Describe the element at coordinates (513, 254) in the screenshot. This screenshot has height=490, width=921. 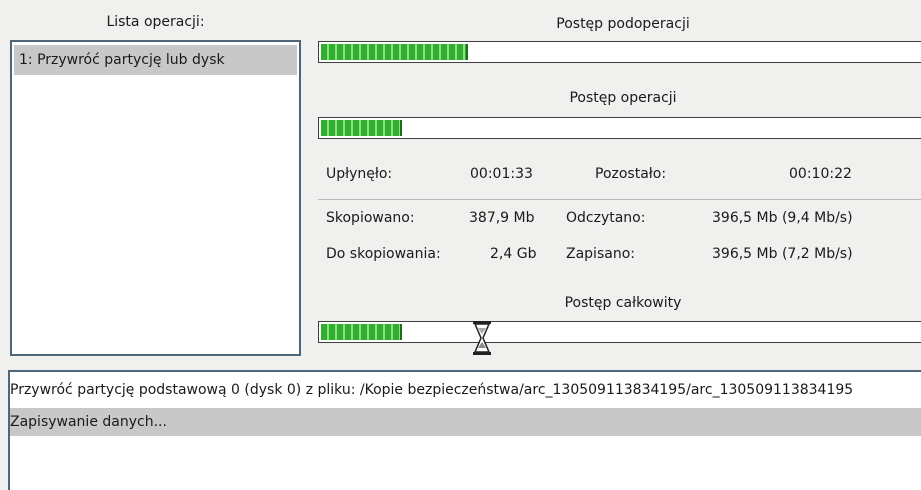
I see `tocopy-value: 2,4 Gb` at that location.